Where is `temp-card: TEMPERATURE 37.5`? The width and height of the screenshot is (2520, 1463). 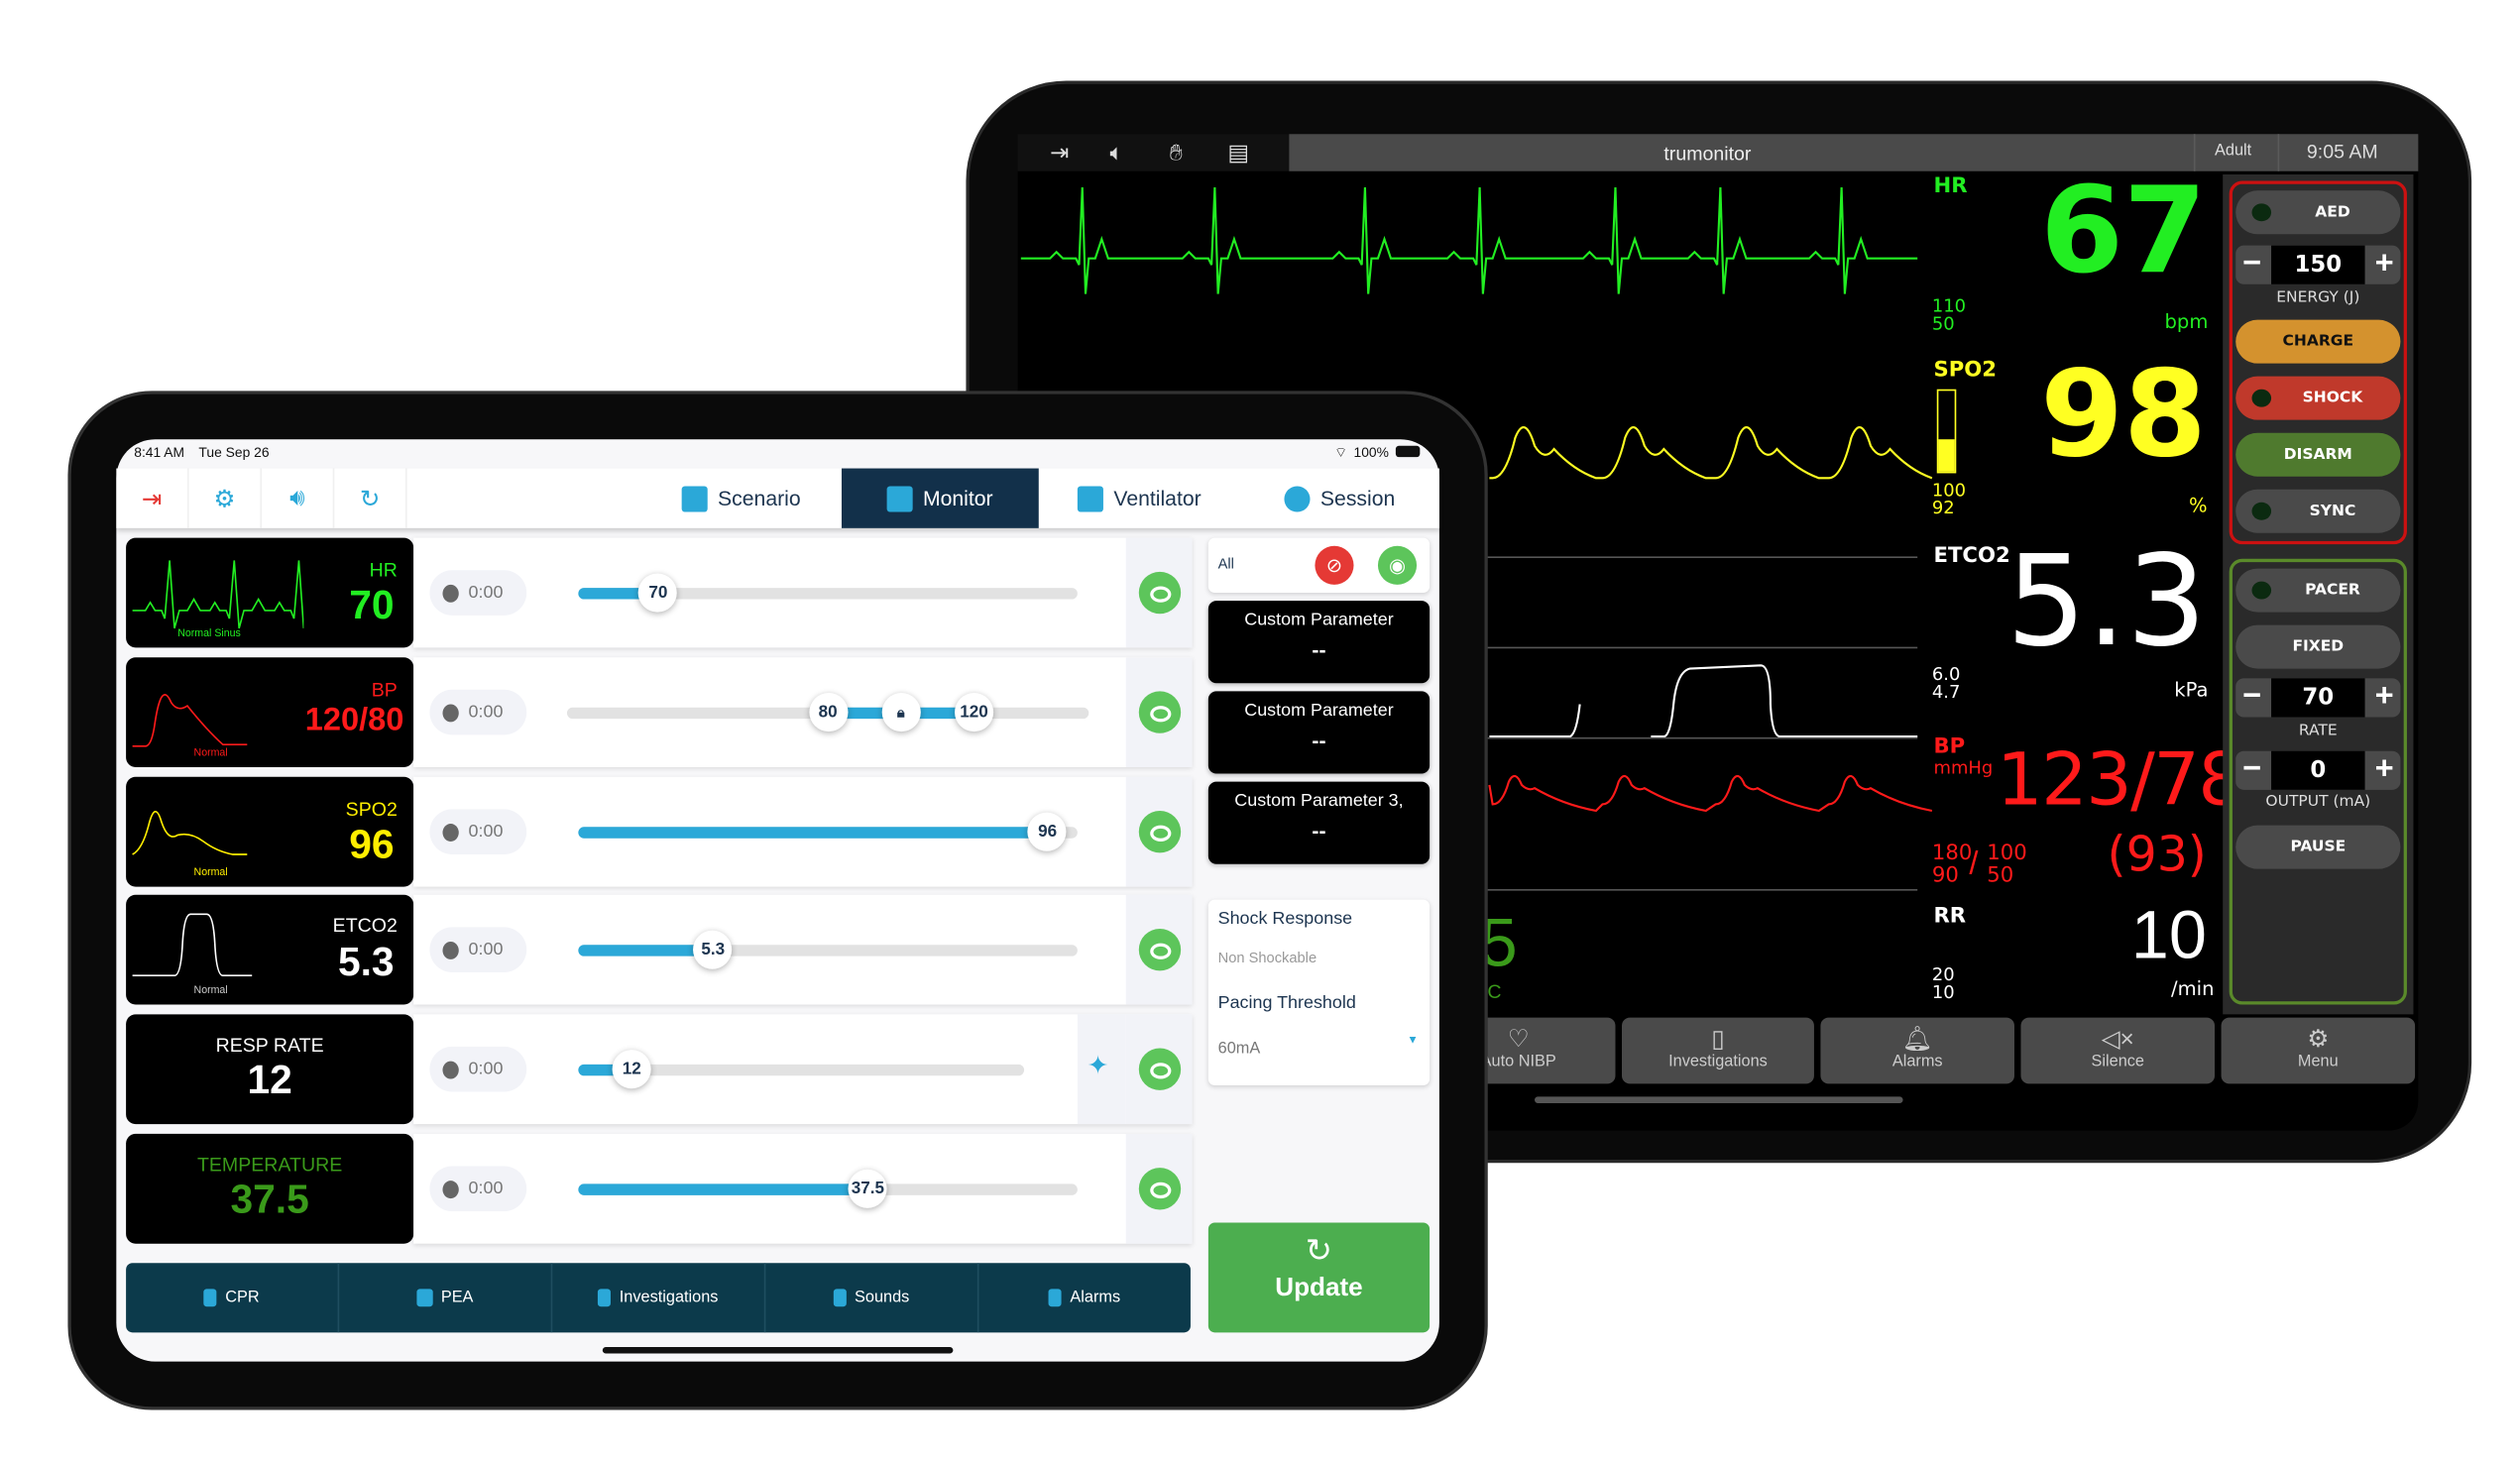
temp-card: TEMPERATURE 37.5 is located at coordinates (270, 1188).